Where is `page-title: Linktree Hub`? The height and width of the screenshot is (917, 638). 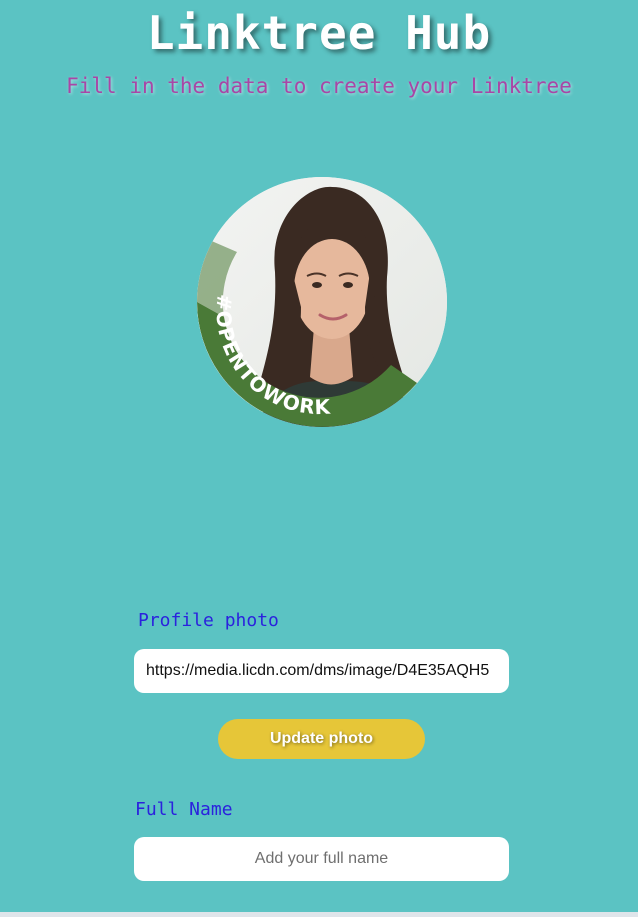
page-title: Linktree Hub is located at coordinates (319, 33).